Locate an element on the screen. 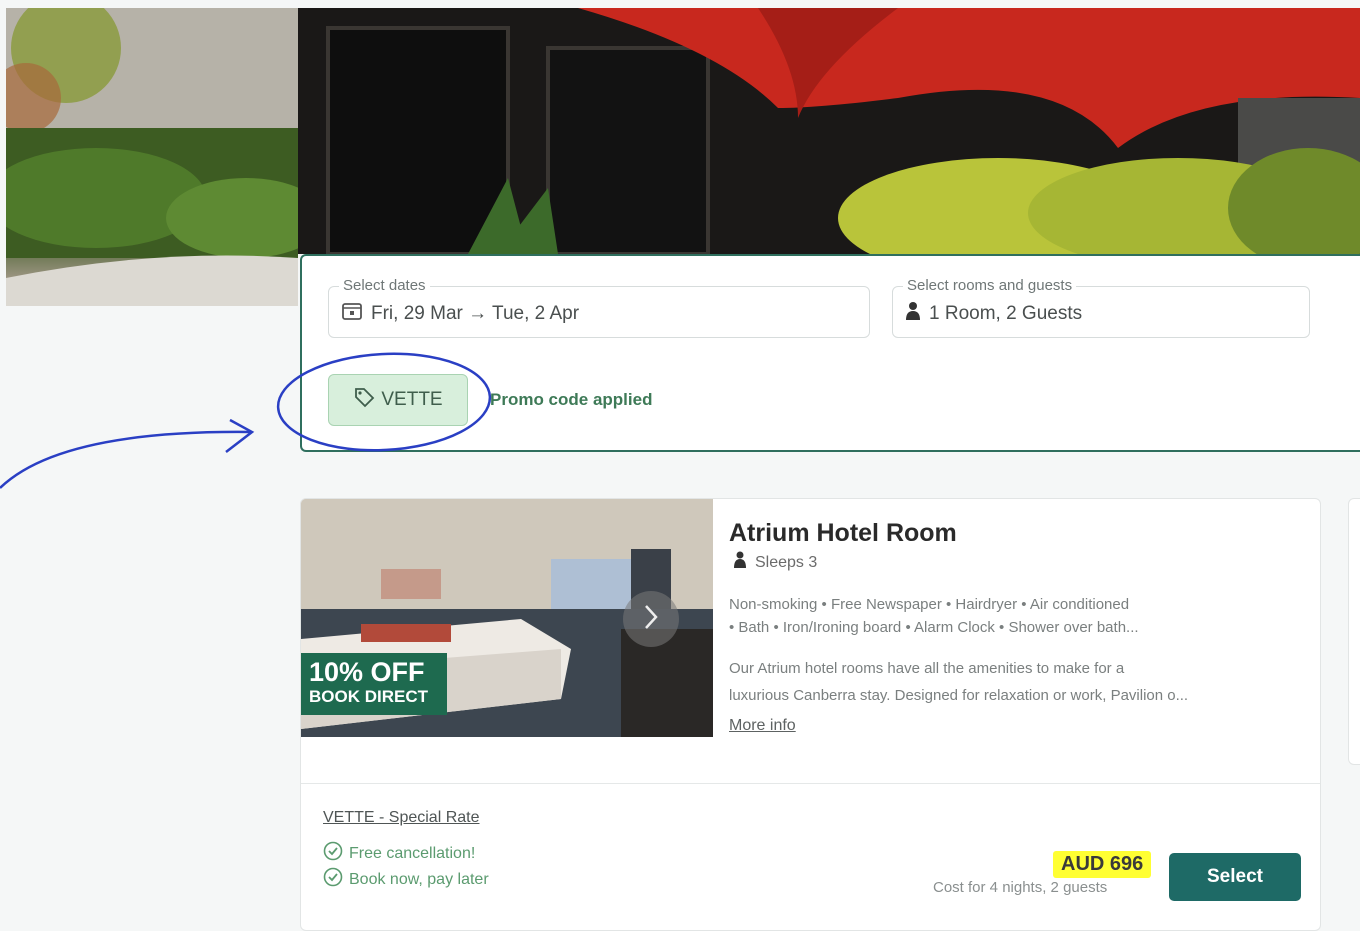 This screenshot has height=931, width=1360. offer-badge-subtext: BOOK DIRECT is located at coordinates (368, 696).